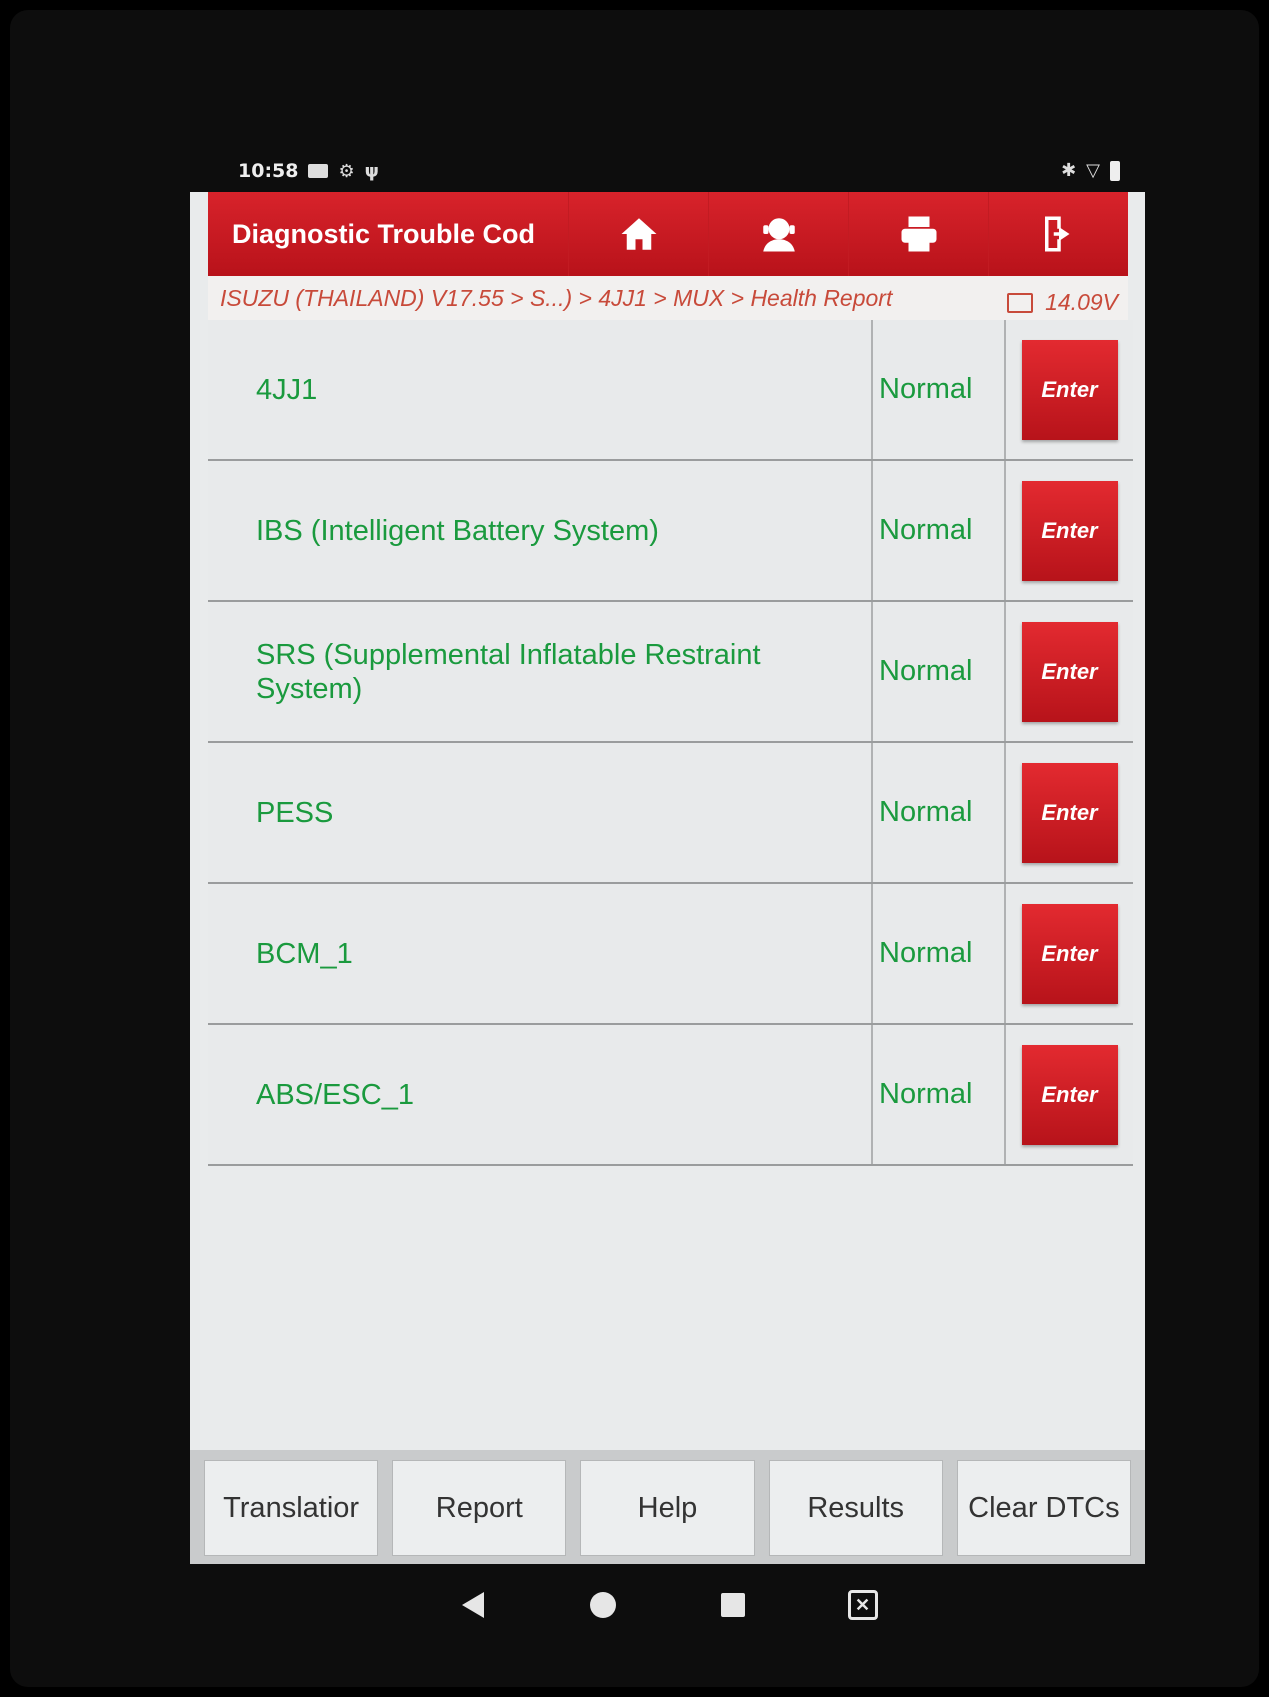  Describe the element at coordinates (855, 1508) in the screenshot. I see `results-button: Results` at that location.